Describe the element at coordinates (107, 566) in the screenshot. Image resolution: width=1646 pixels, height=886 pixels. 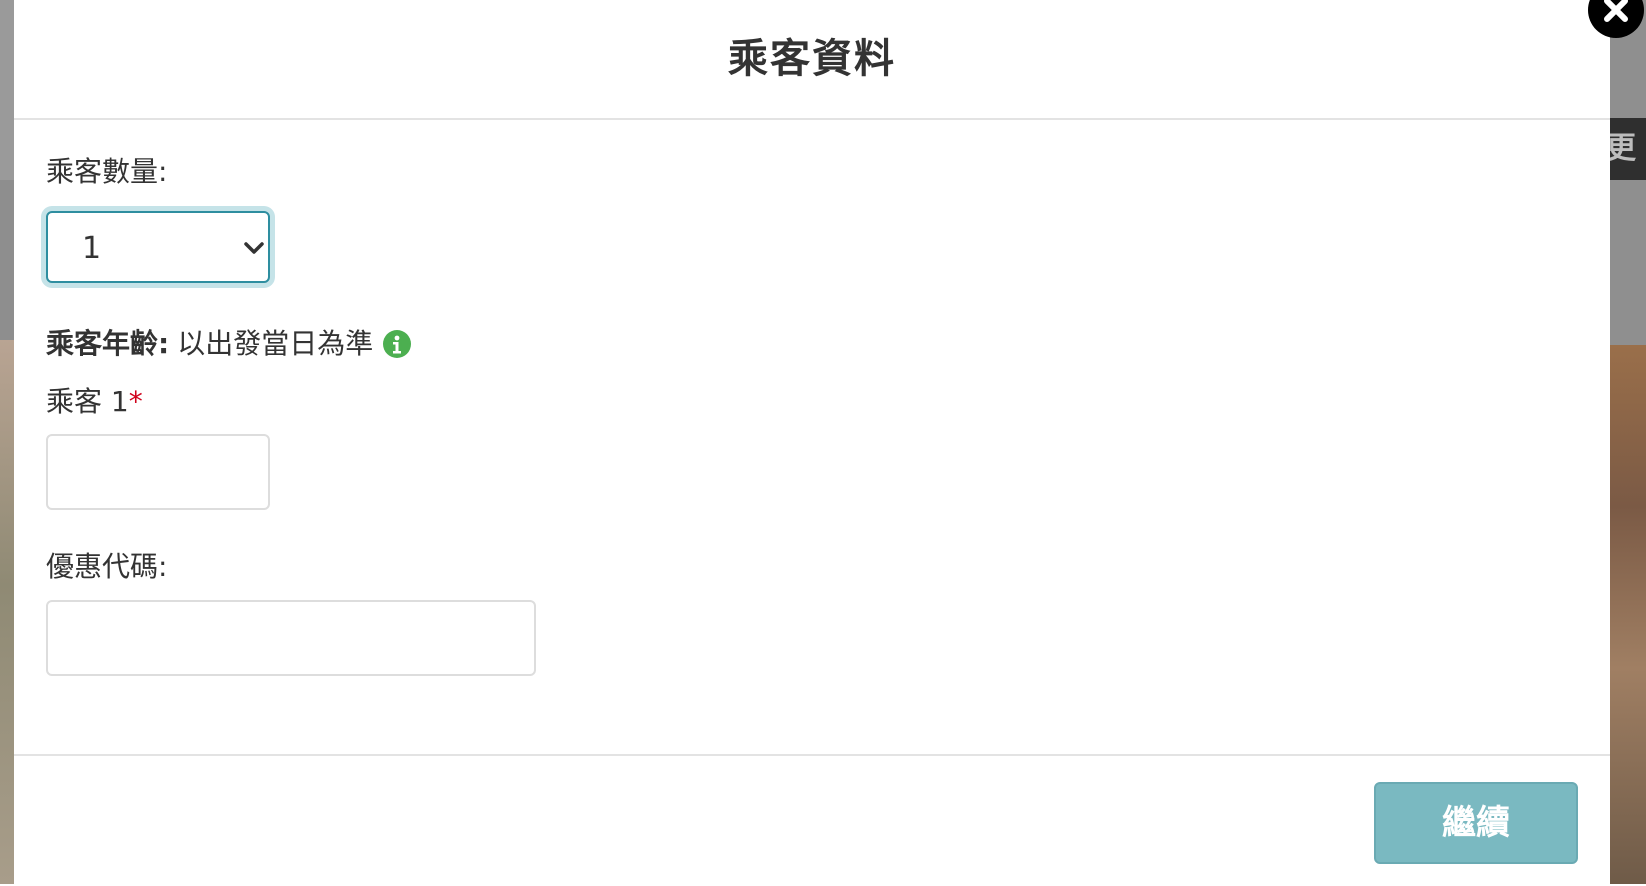
I see `promo-code-label: 優惠代碼:` at that location.